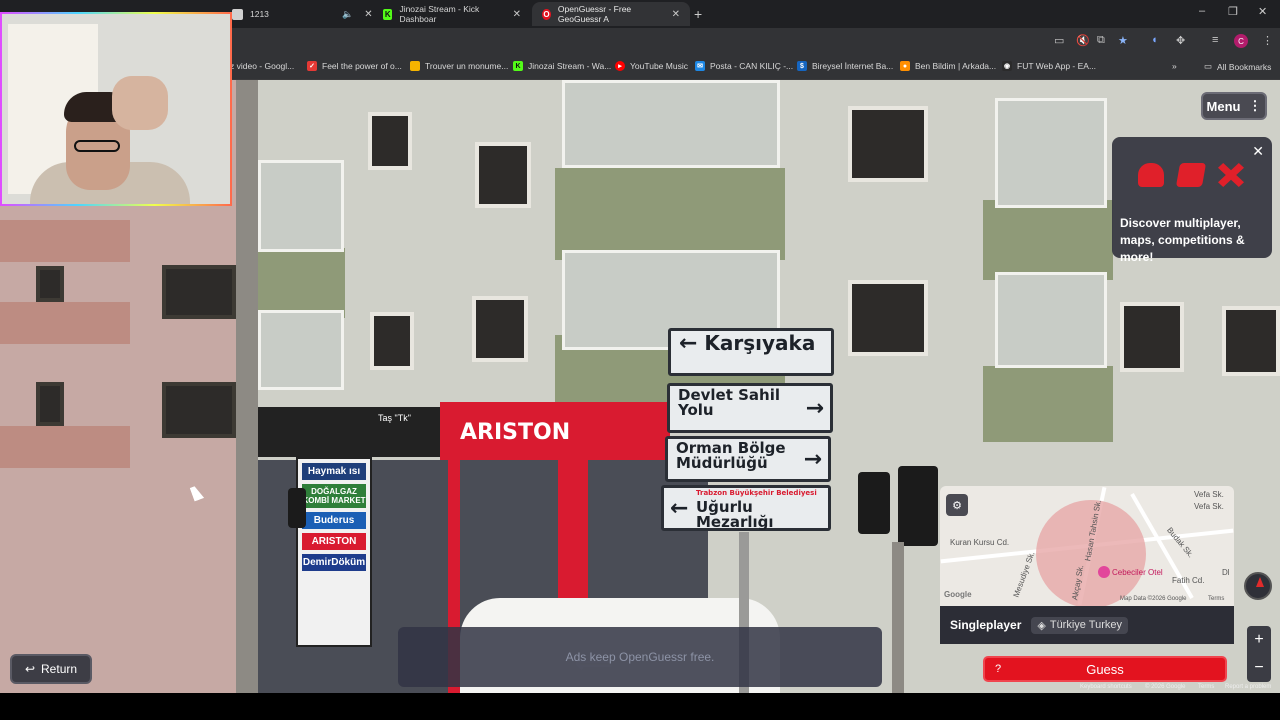  I want to click on direction-sign: Devlet Sahil Yolu →, so click(750, 408).